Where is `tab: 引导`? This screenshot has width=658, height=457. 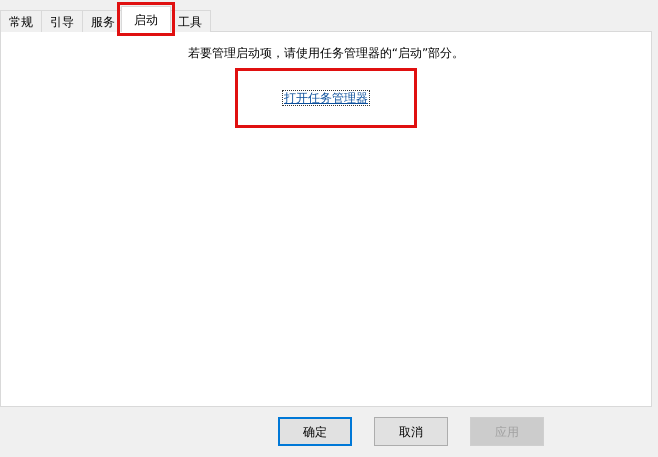
tab: 引导 is located at coordinates (62, 21).